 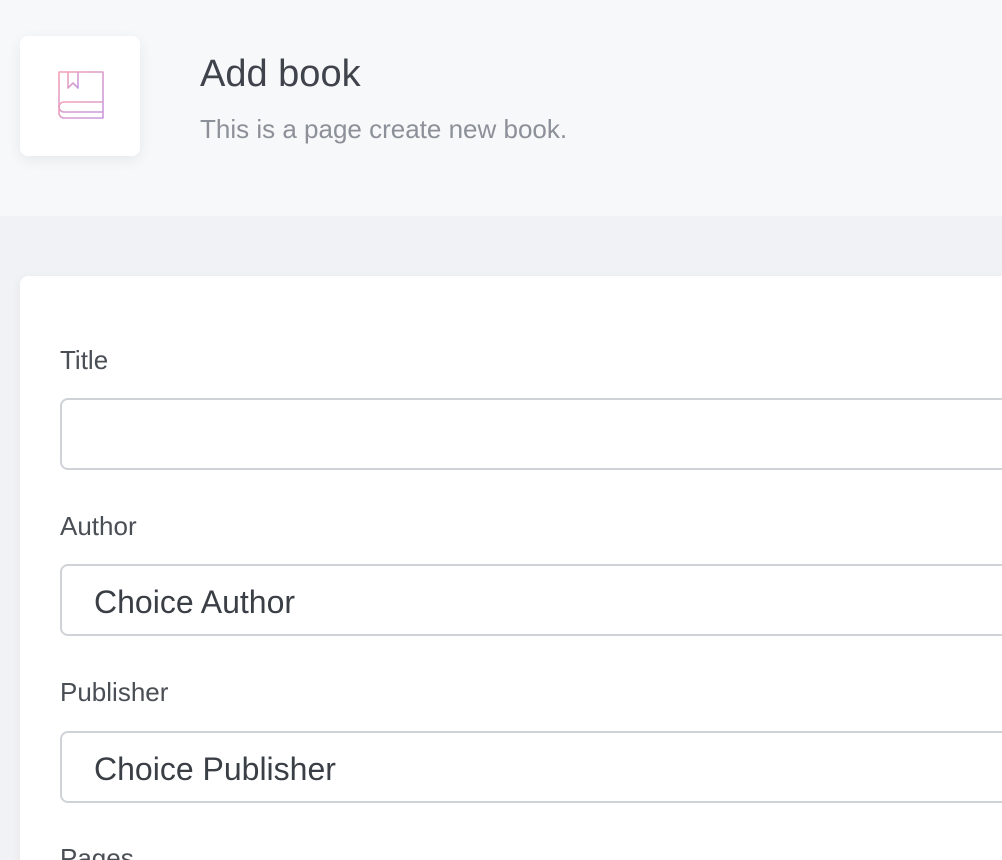 I want to click on publisher-label: Publisher, so click(x=114, y=692).